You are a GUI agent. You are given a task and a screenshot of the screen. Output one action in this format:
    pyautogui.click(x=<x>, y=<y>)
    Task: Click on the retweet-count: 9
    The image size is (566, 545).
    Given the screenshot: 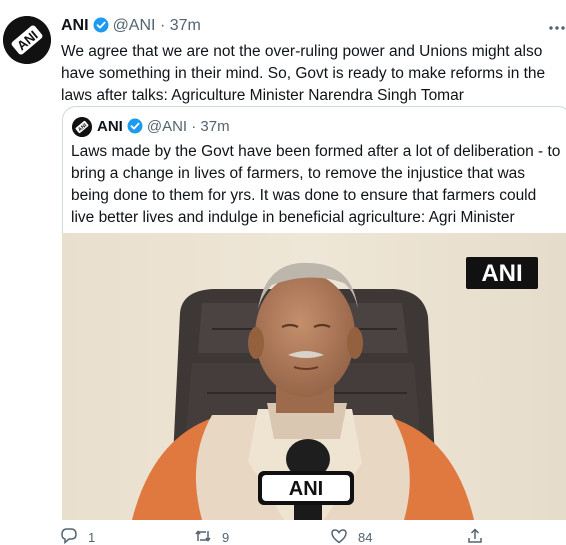 What is the action you would take?
    pyautogui.click(x=226, y=537)
    